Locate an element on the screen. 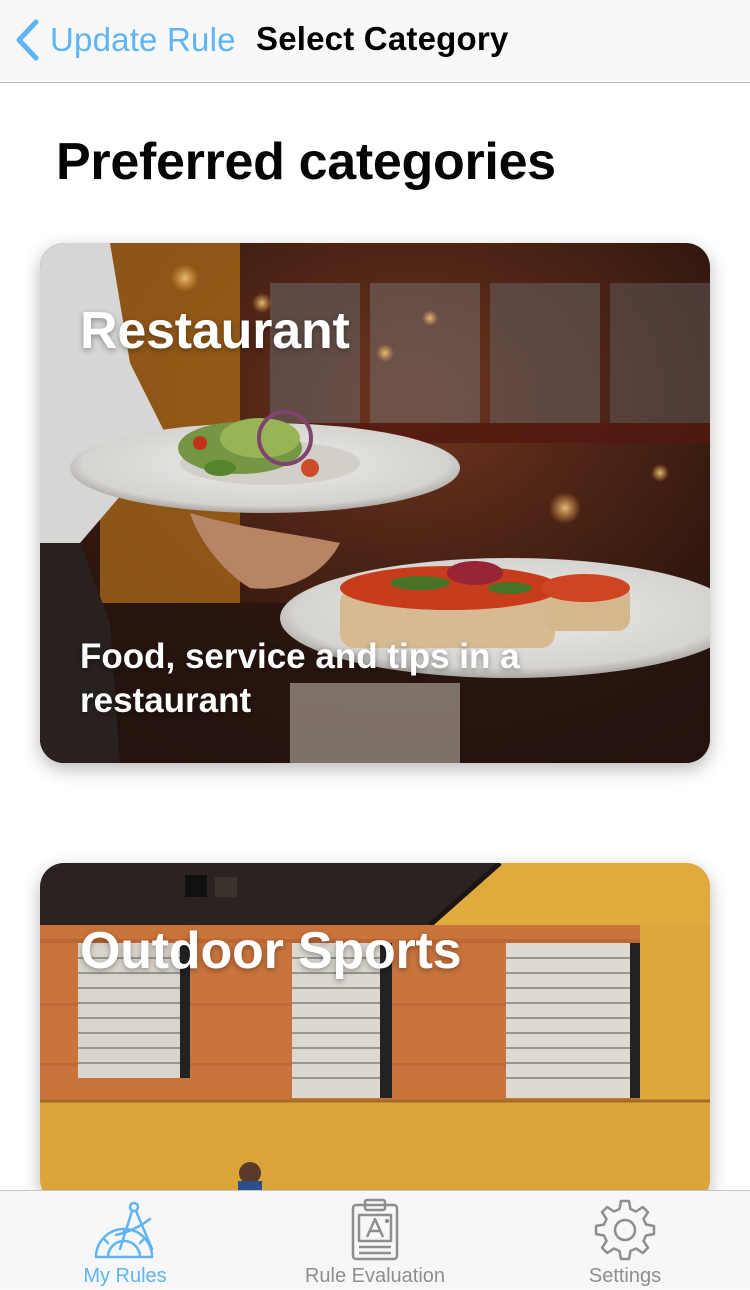  clipboard-grade-icon is located at coordinates (375, 1229).